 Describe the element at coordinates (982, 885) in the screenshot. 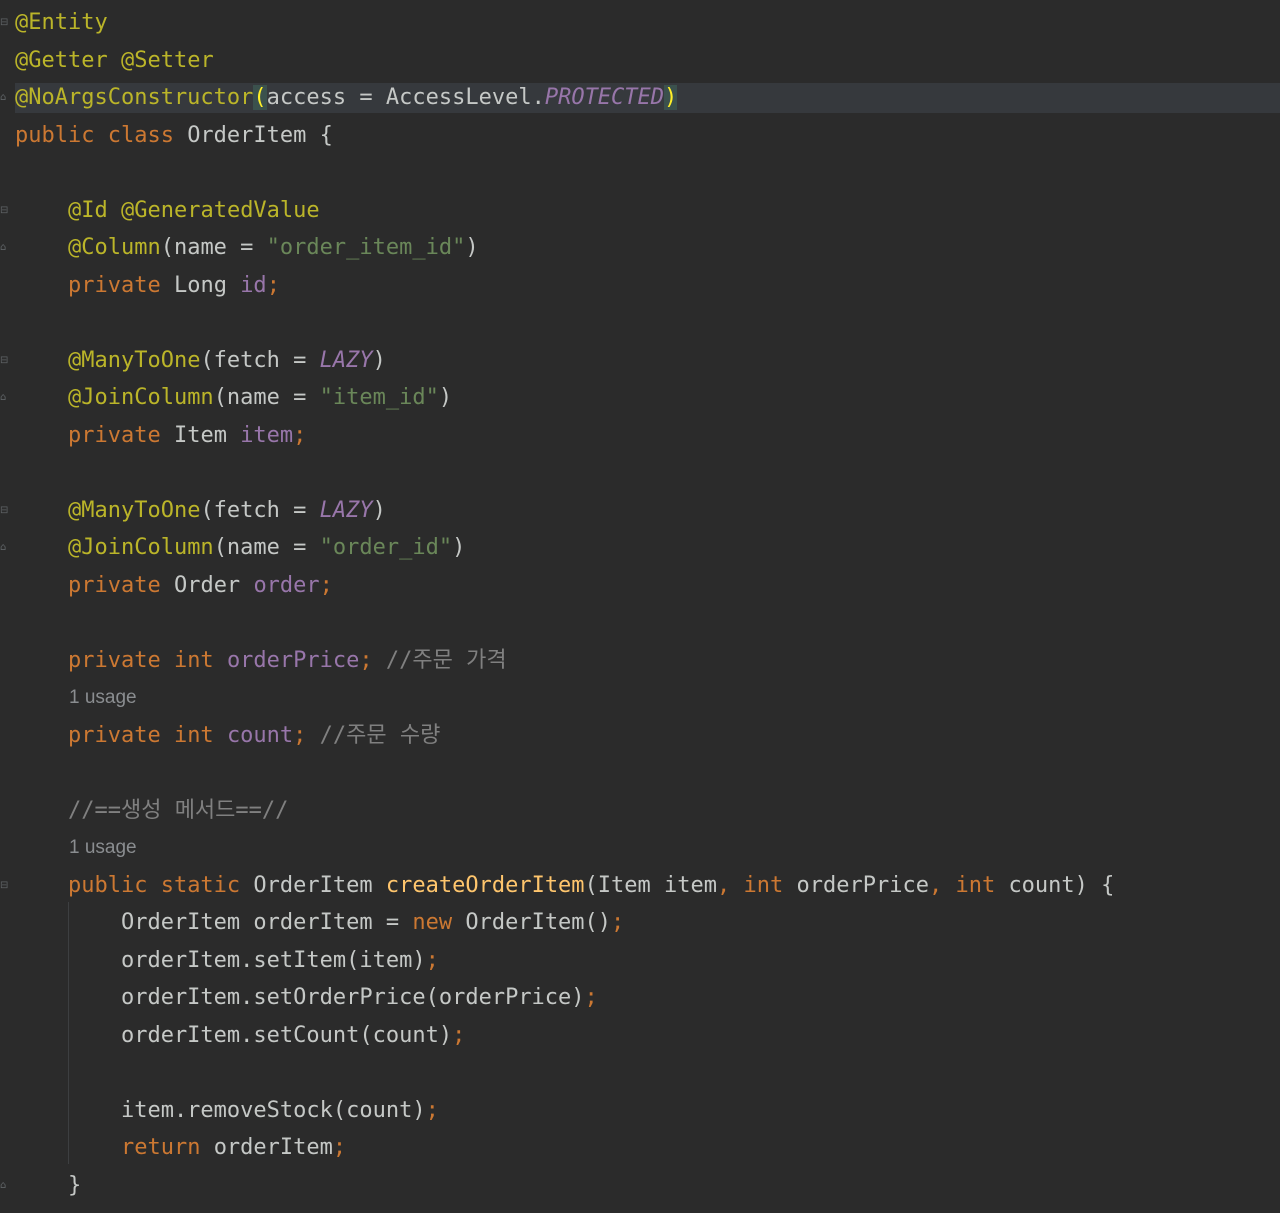

I see `code-token: int` at that location.